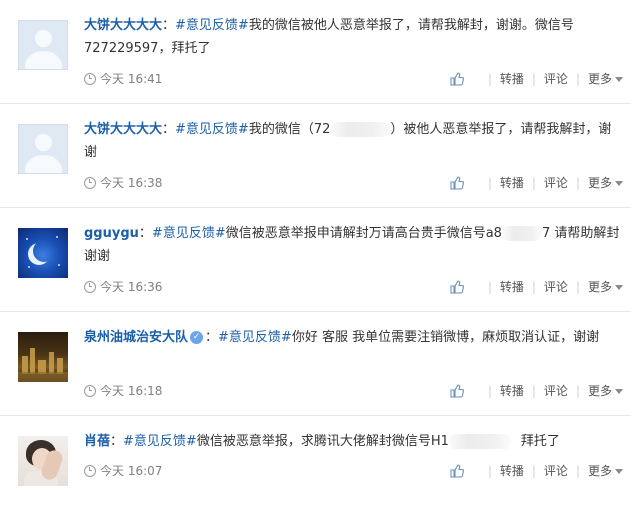 This screenshot has height=508, width=631. What do you see at coordinates (322, 441) in the screenshot?
I see `post-text: 微信被恶意举报，求腾讯大佬解封微信号H1` at bounding box center [322, 441].